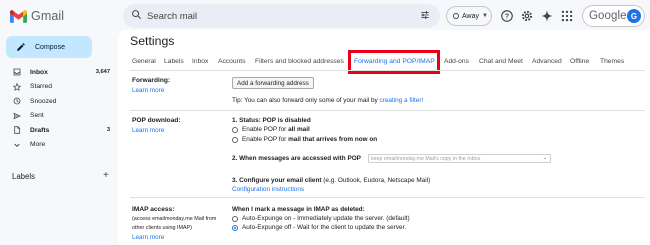 The image size is (650, 245). Describe the element at coordinates (153, 209) in the screenshot. I see `imap-access-label: IMAP access:` at that location.